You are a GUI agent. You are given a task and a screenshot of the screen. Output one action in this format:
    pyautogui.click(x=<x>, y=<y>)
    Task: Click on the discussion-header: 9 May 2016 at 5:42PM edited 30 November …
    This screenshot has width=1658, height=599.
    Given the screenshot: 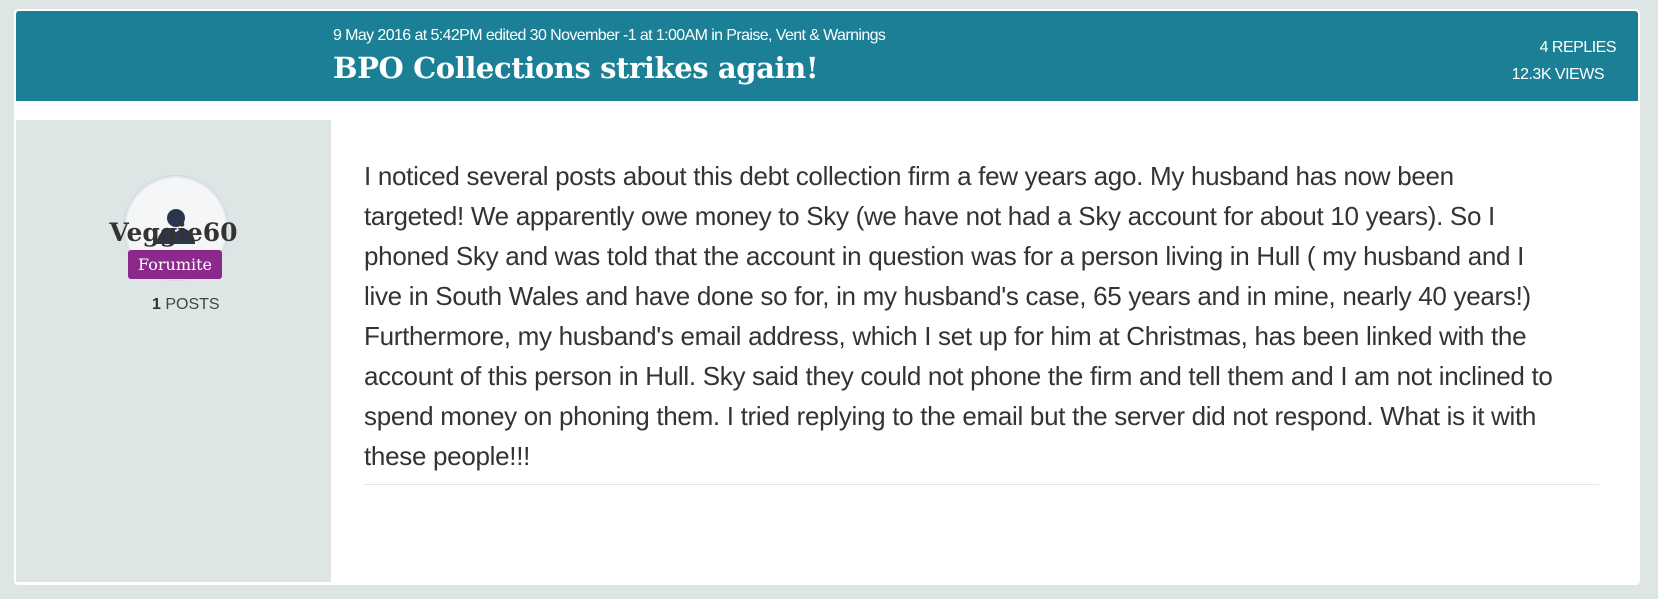 What is the action you would take?
    pyautogui.click(x=827, y=56)
    